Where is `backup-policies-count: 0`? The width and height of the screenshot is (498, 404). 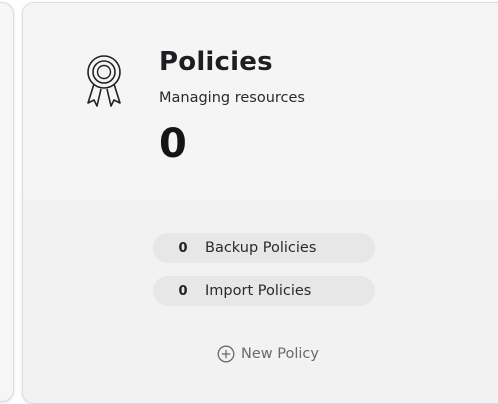
backup-policies-count: 0 is located at coordinates (183, 248).